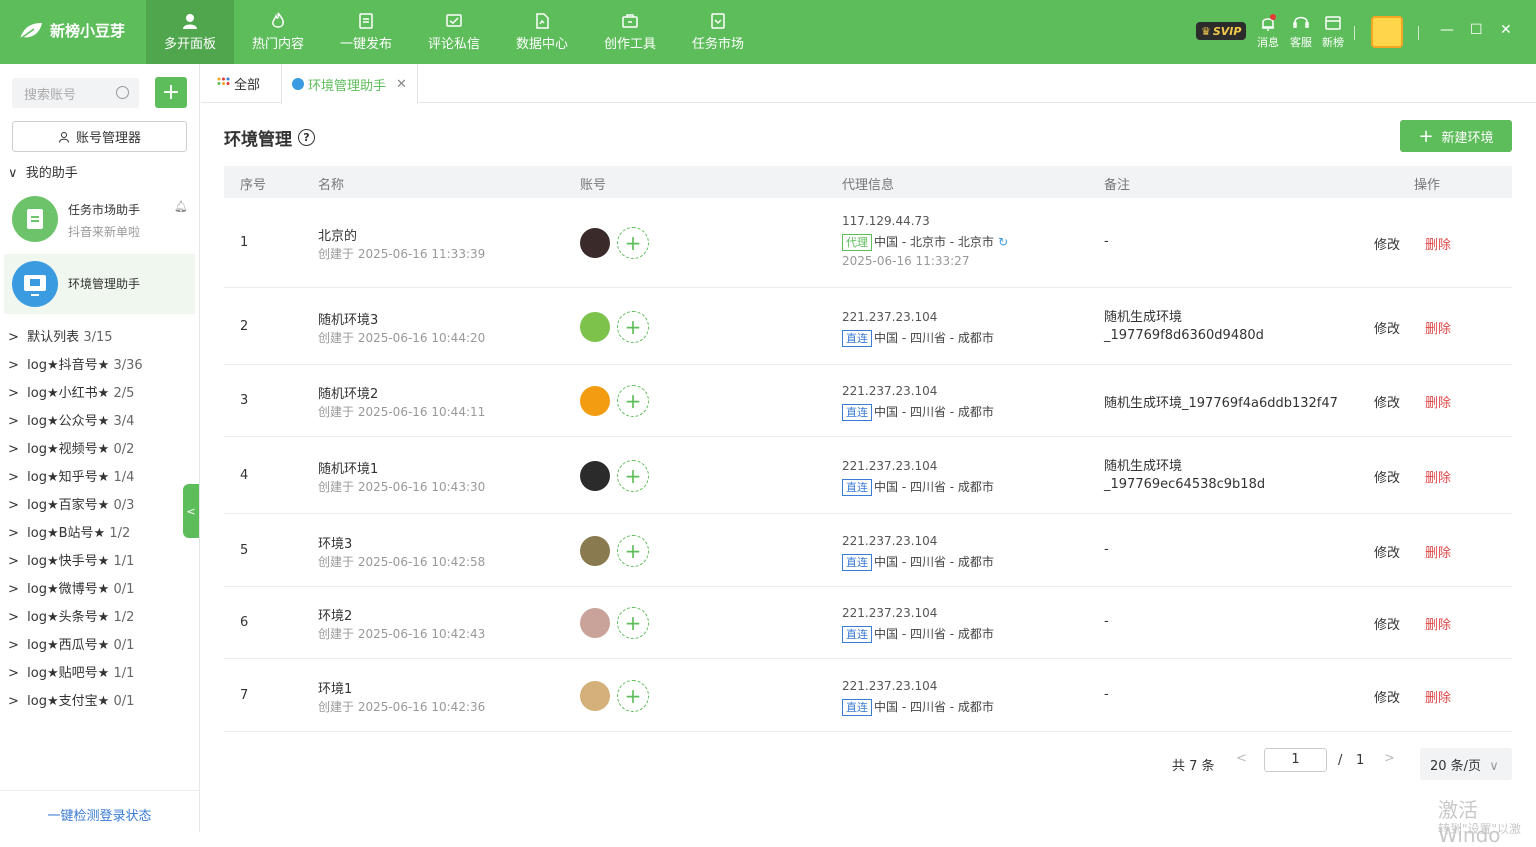 The height and width of the screenshot is (847, 1536). What do you see at coordinates (71, 671) in the screenshot?
I see `sidebar-group: > log★贴吧号★ 1/1` at bounding box center [71, 671].